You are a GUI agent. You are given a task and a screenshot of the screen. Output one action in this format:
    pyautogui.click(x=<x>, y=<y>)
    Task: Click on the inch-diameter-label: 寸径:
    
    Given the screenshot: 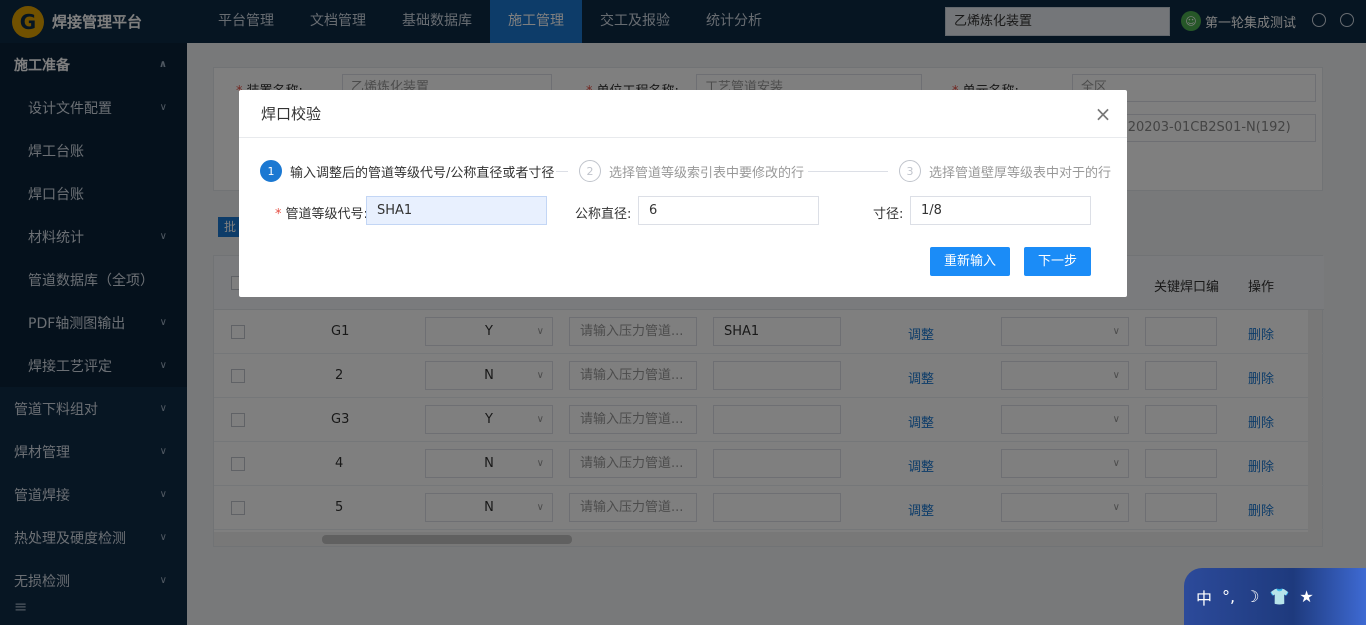 What is the action you would take?
    pyautogui.click(x=888, y=214)
    